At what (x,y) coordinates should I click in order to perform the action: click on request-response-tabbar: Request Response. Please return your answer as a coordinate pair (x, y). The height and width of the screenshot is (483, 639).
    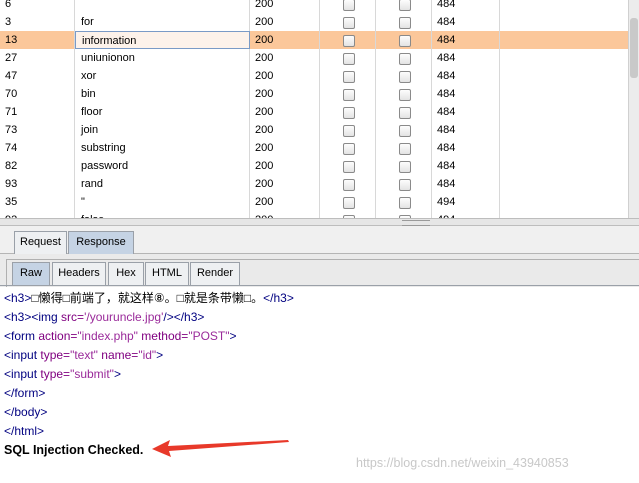
    Looking at the image, I should click on (319, 240).